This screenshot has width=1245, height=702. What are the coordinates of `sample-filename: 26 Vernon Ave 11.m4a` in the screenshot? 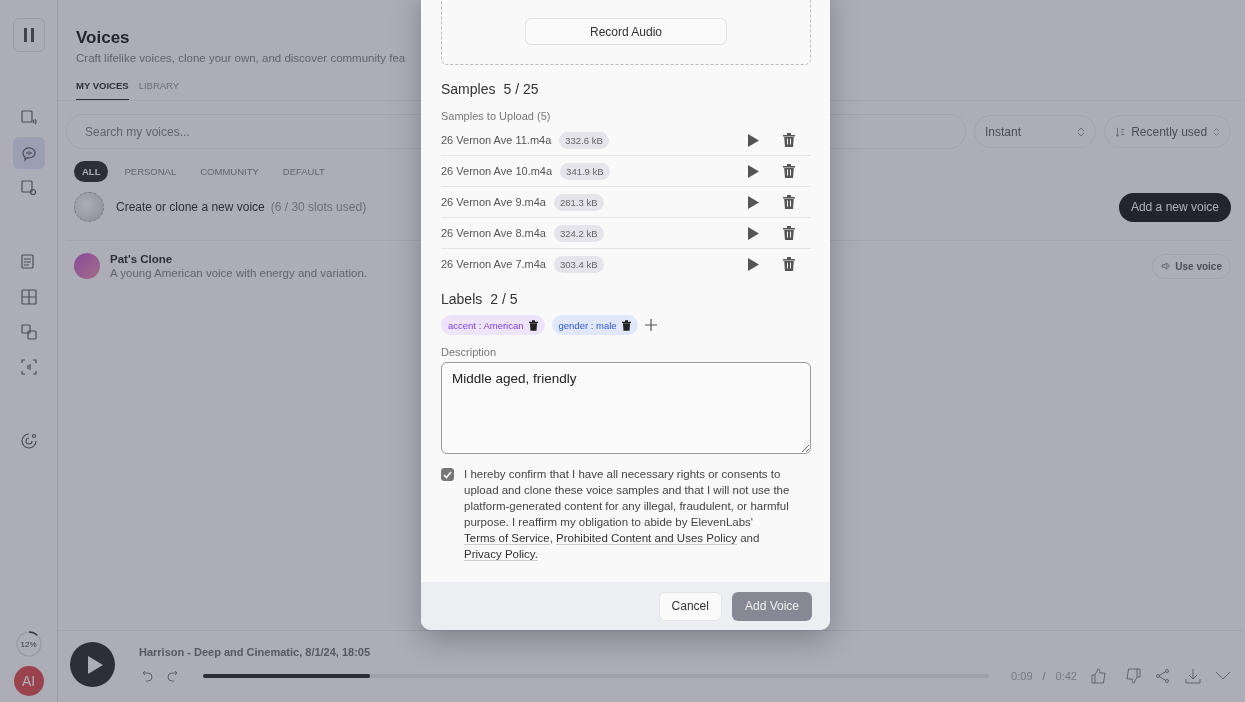 It's located at (496, 140).